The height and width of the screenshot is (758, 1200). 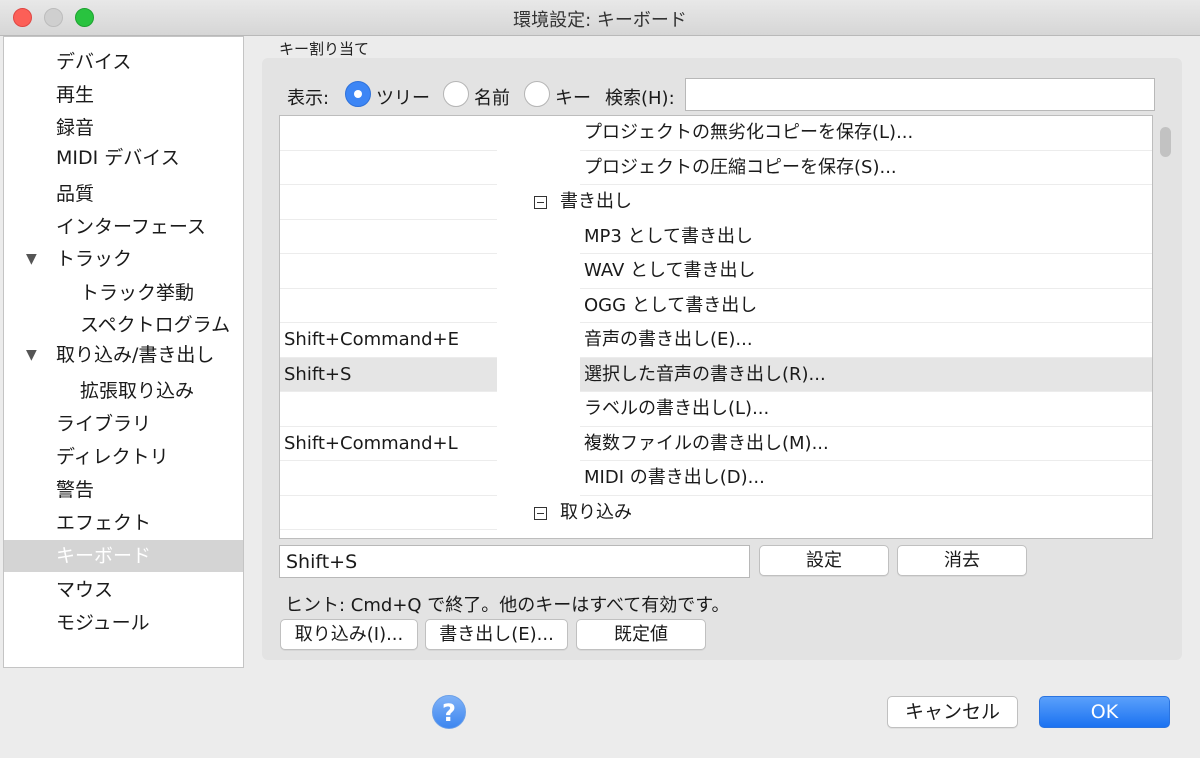 I want to click on defaults-button: 既定値, so click(x=641, y=634).